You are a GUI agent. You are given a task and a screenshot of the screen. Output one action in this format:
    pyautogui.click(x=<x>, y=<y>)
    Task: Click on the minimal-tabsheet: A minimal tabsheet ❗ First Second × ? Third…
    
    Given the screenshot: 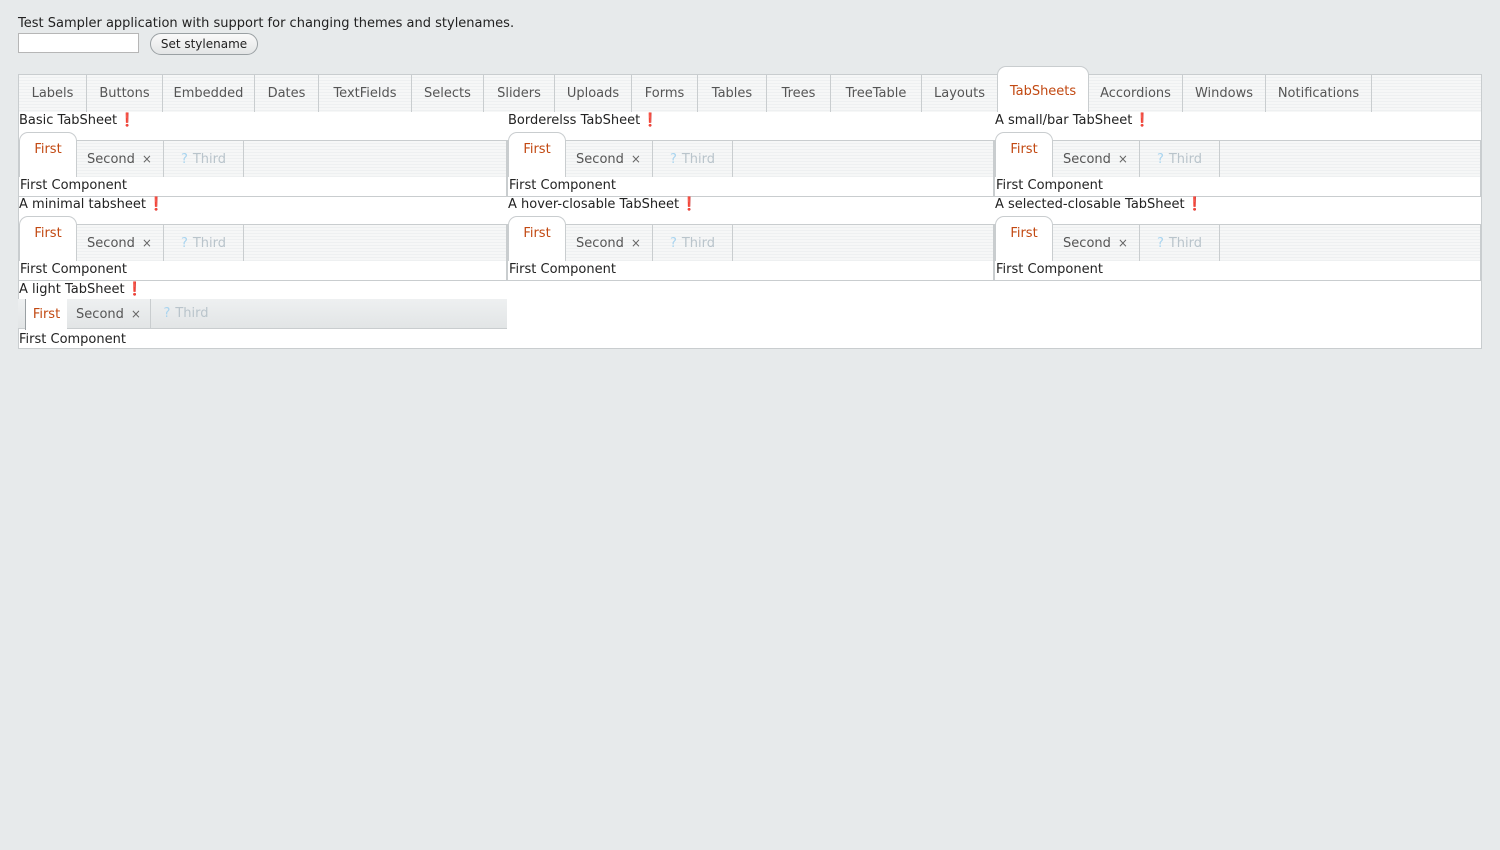 What is the action you would take?
    pyautogui.click(x=262, y=239)
    